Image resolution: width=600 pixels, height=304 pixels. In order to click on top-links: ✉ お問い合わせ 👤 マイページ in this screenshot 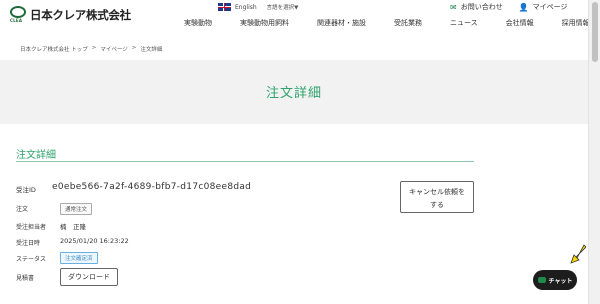, I will do `click(517, 7)`.